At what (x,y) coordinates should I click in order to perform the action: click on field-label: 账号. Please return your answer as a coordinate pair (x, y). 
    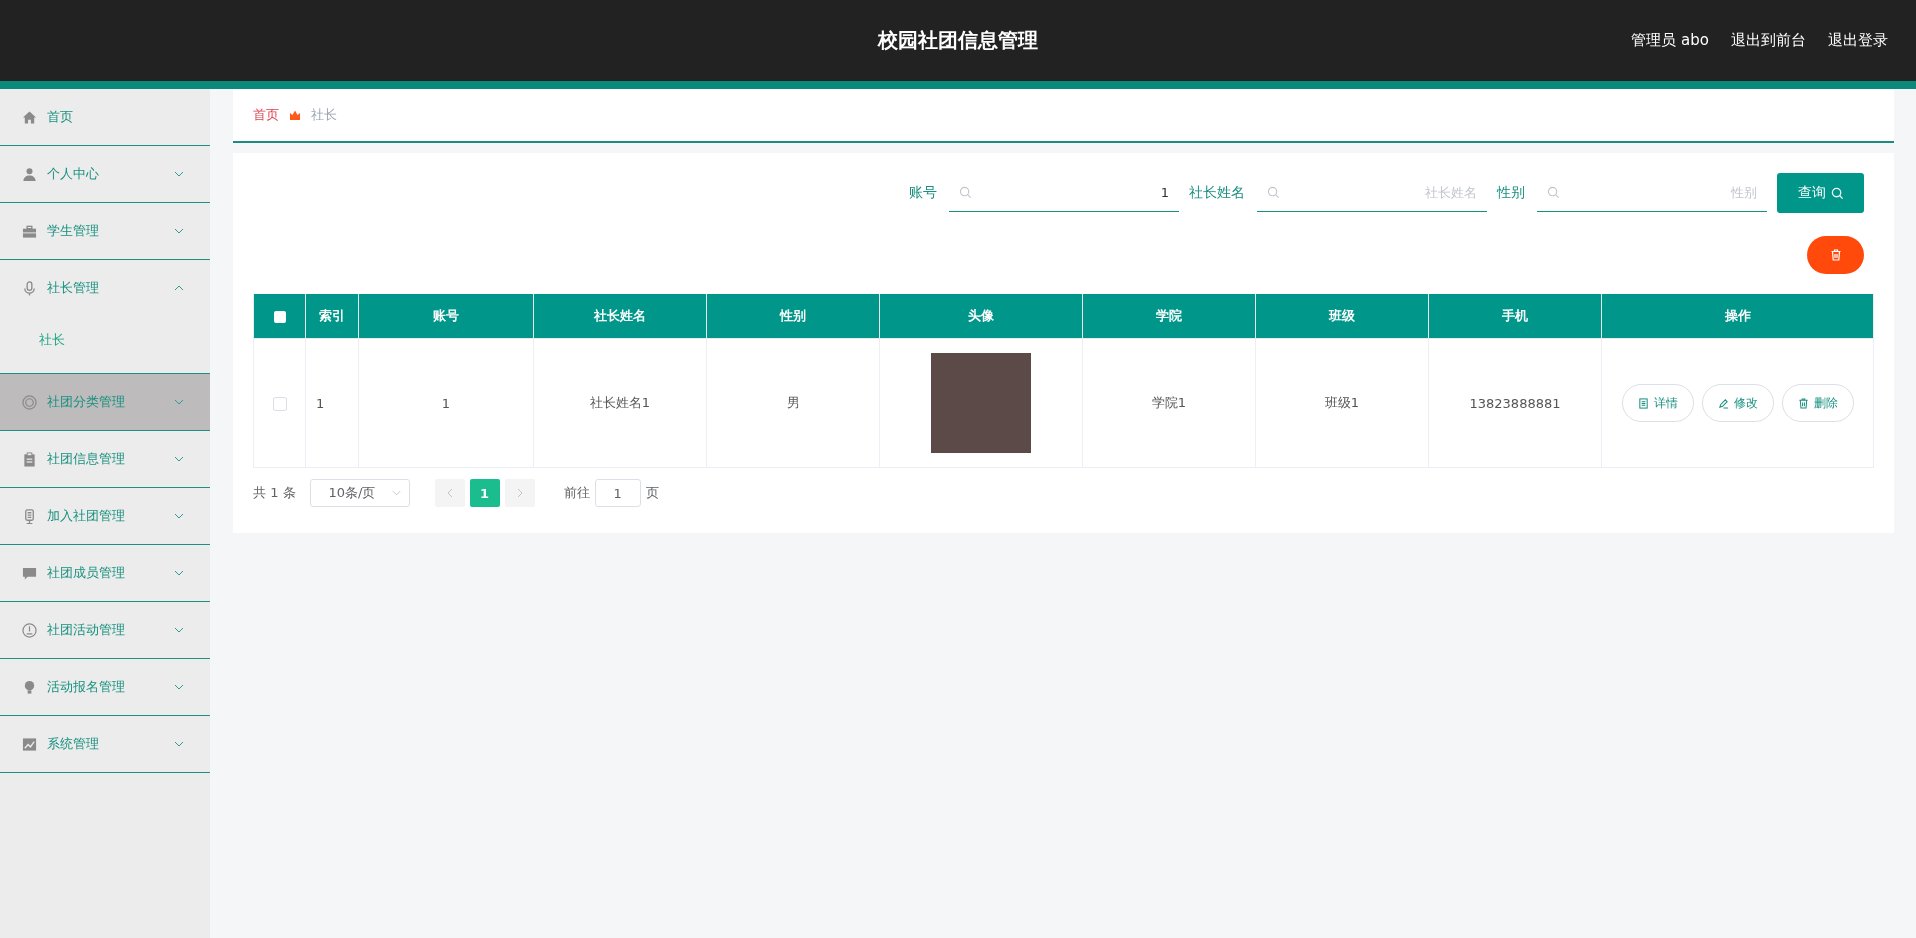
    Looking at the image, I should click on (923, 193).